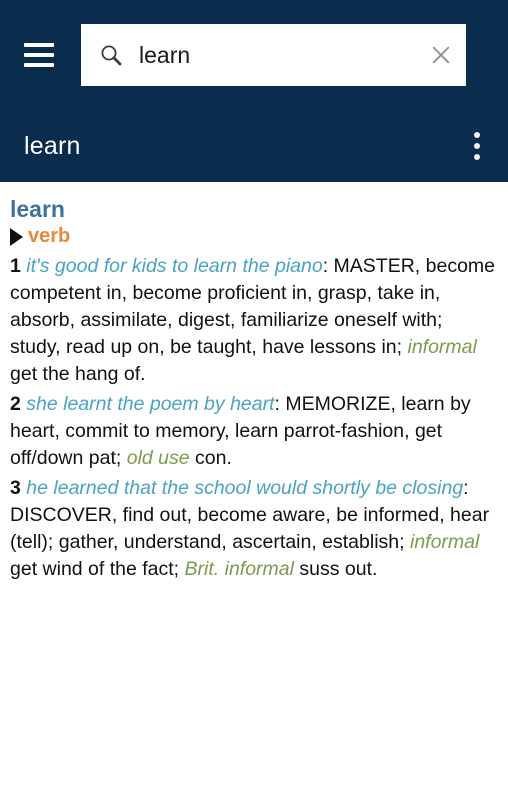 This screenshot has width=508, height=800. What do you see at coordinates (97, 569) in the screenshot?
I see `sense-synonyms-middle: get wind of the fact;` at bounding box center [97, 569].